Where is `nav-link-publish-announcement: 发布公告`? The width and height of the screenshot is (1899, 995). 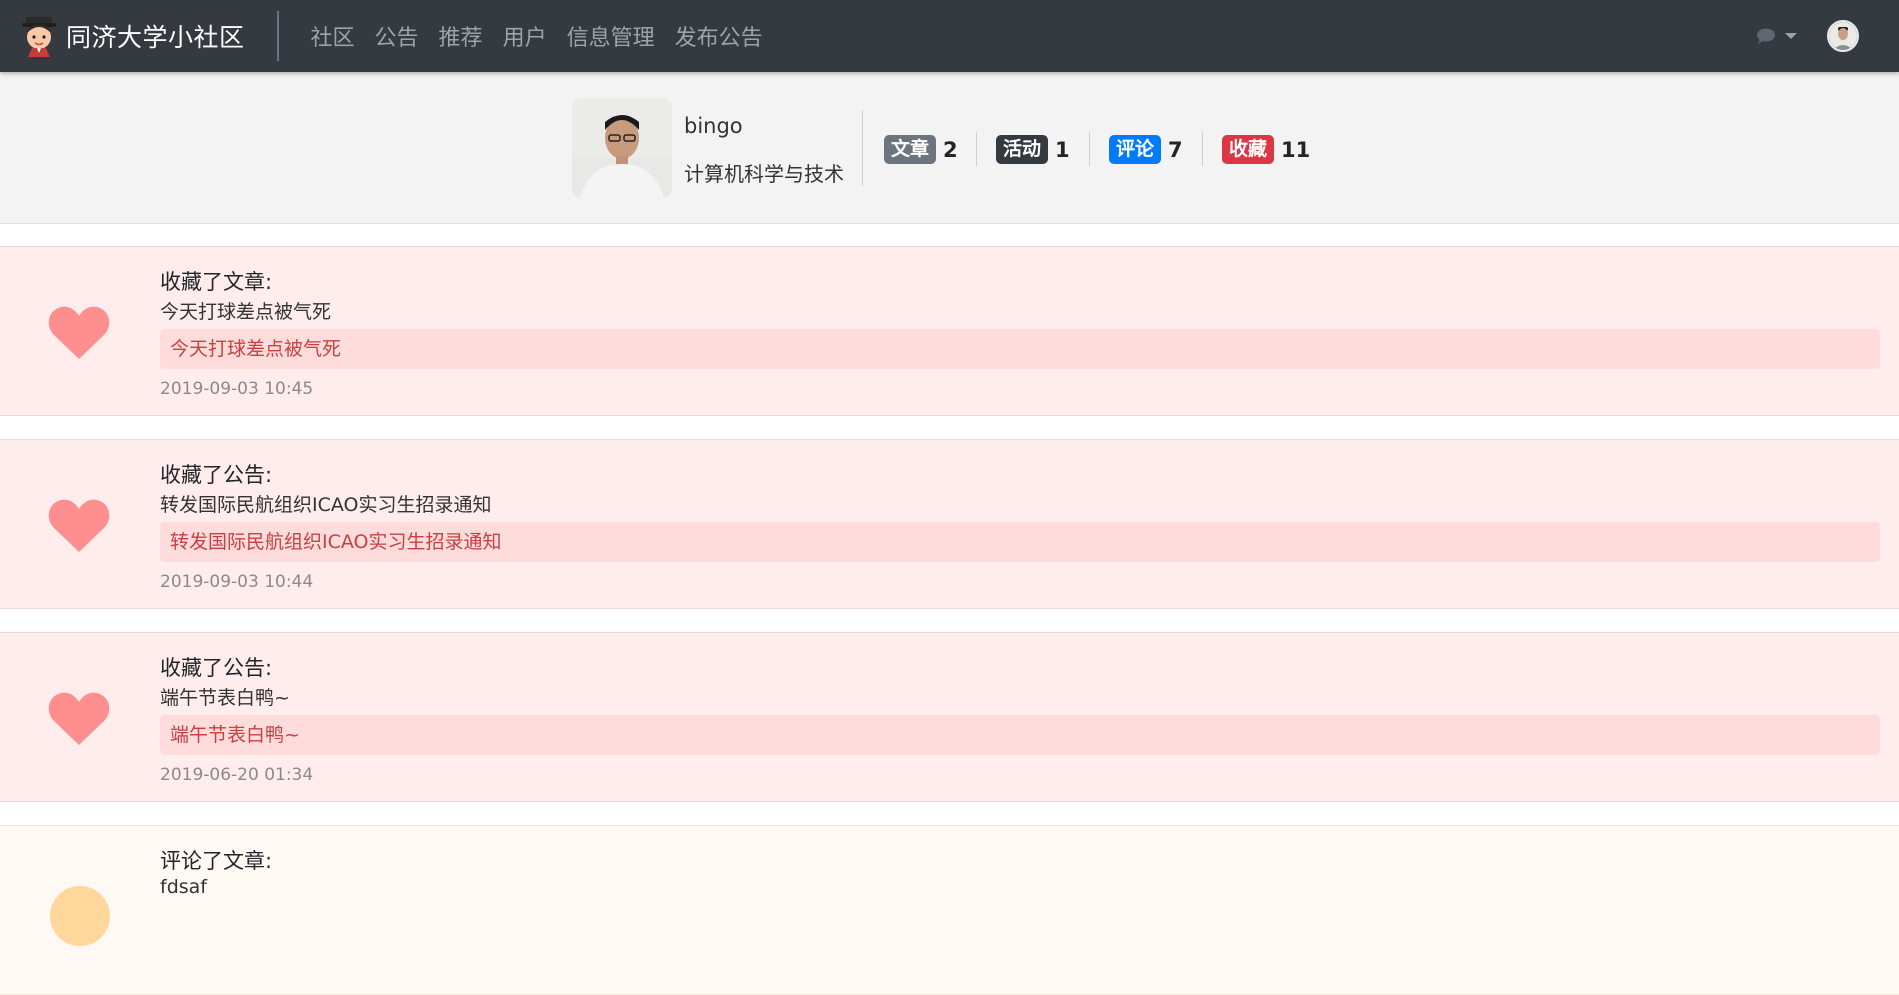
nav-link-publish-announcement: 发布公告 is located at coordinates (719, 36).